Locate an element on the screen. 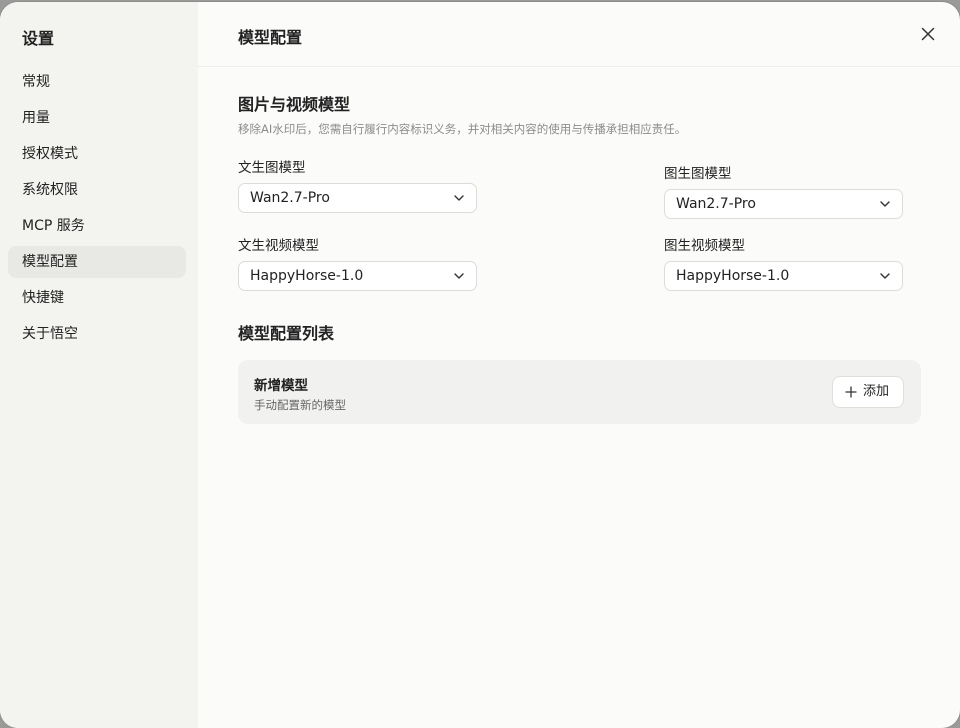  sidebar-item-system-permissions: 系统权限 is located at coordinates (97, 190).